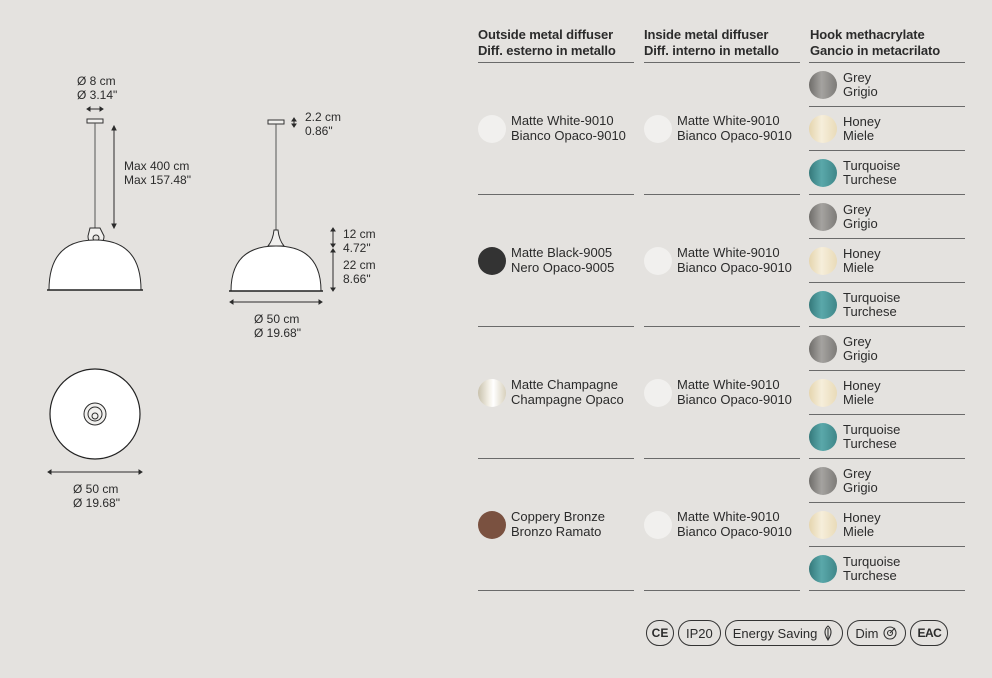 Image resolution: width=992 pixels, height=678 pixels. I want to click on dome-height-label: 22 cm 8.66", so click(359, 272).